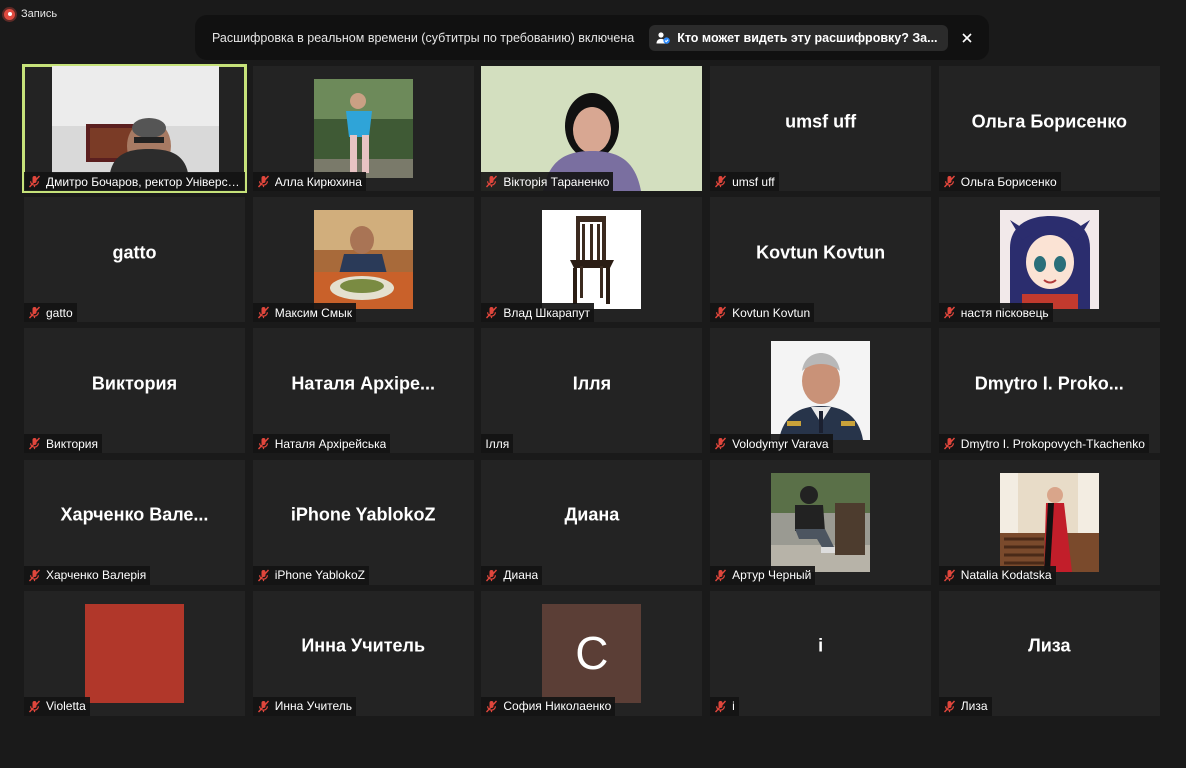 This screenshot has width=1186, height=768. Describe the element at coordinates (997, 575) in the screenshot. I see `participant-name-label: Natalia Kodatska` at that location.